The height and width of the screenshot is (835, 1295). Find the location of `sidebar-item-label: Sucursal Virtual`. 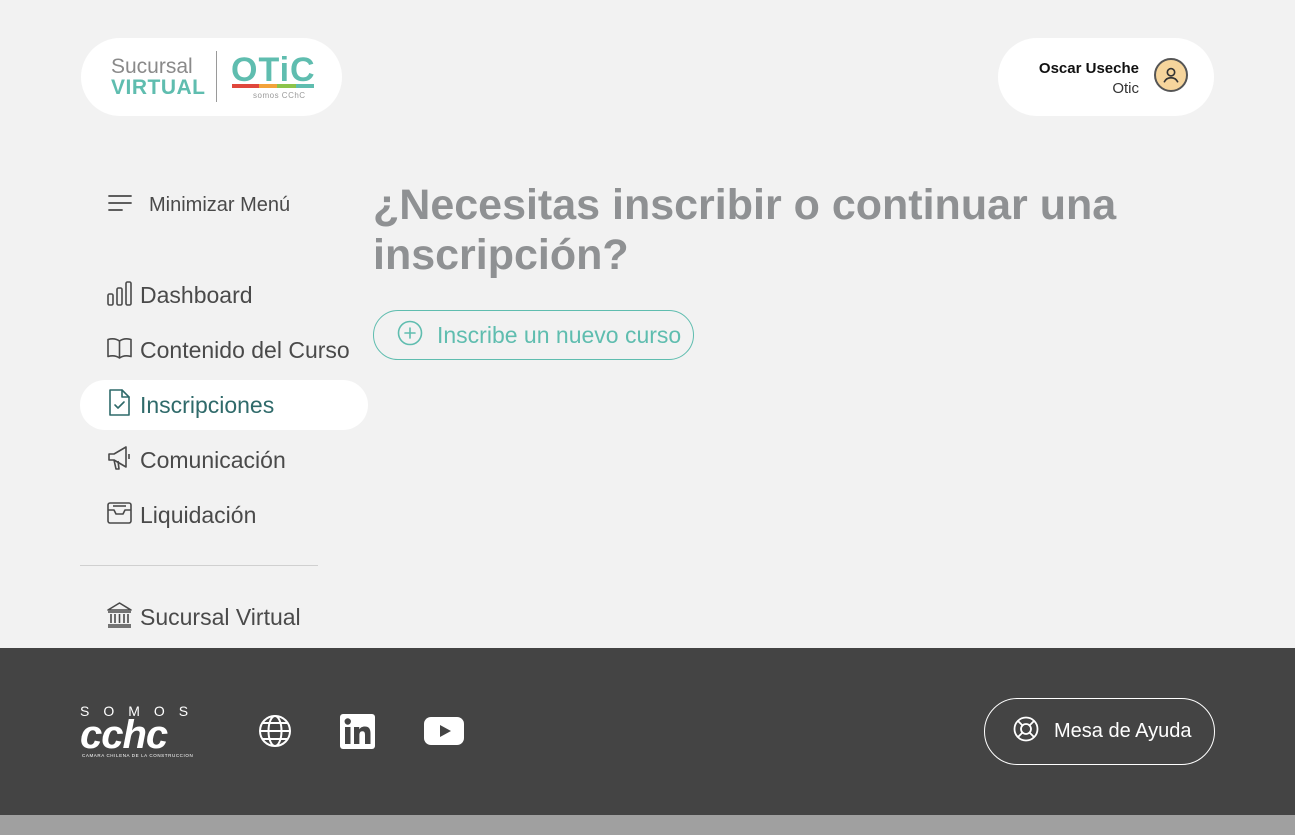

sidebar-item-label: Sucursal Virtual is located at coordinates (220, 616).